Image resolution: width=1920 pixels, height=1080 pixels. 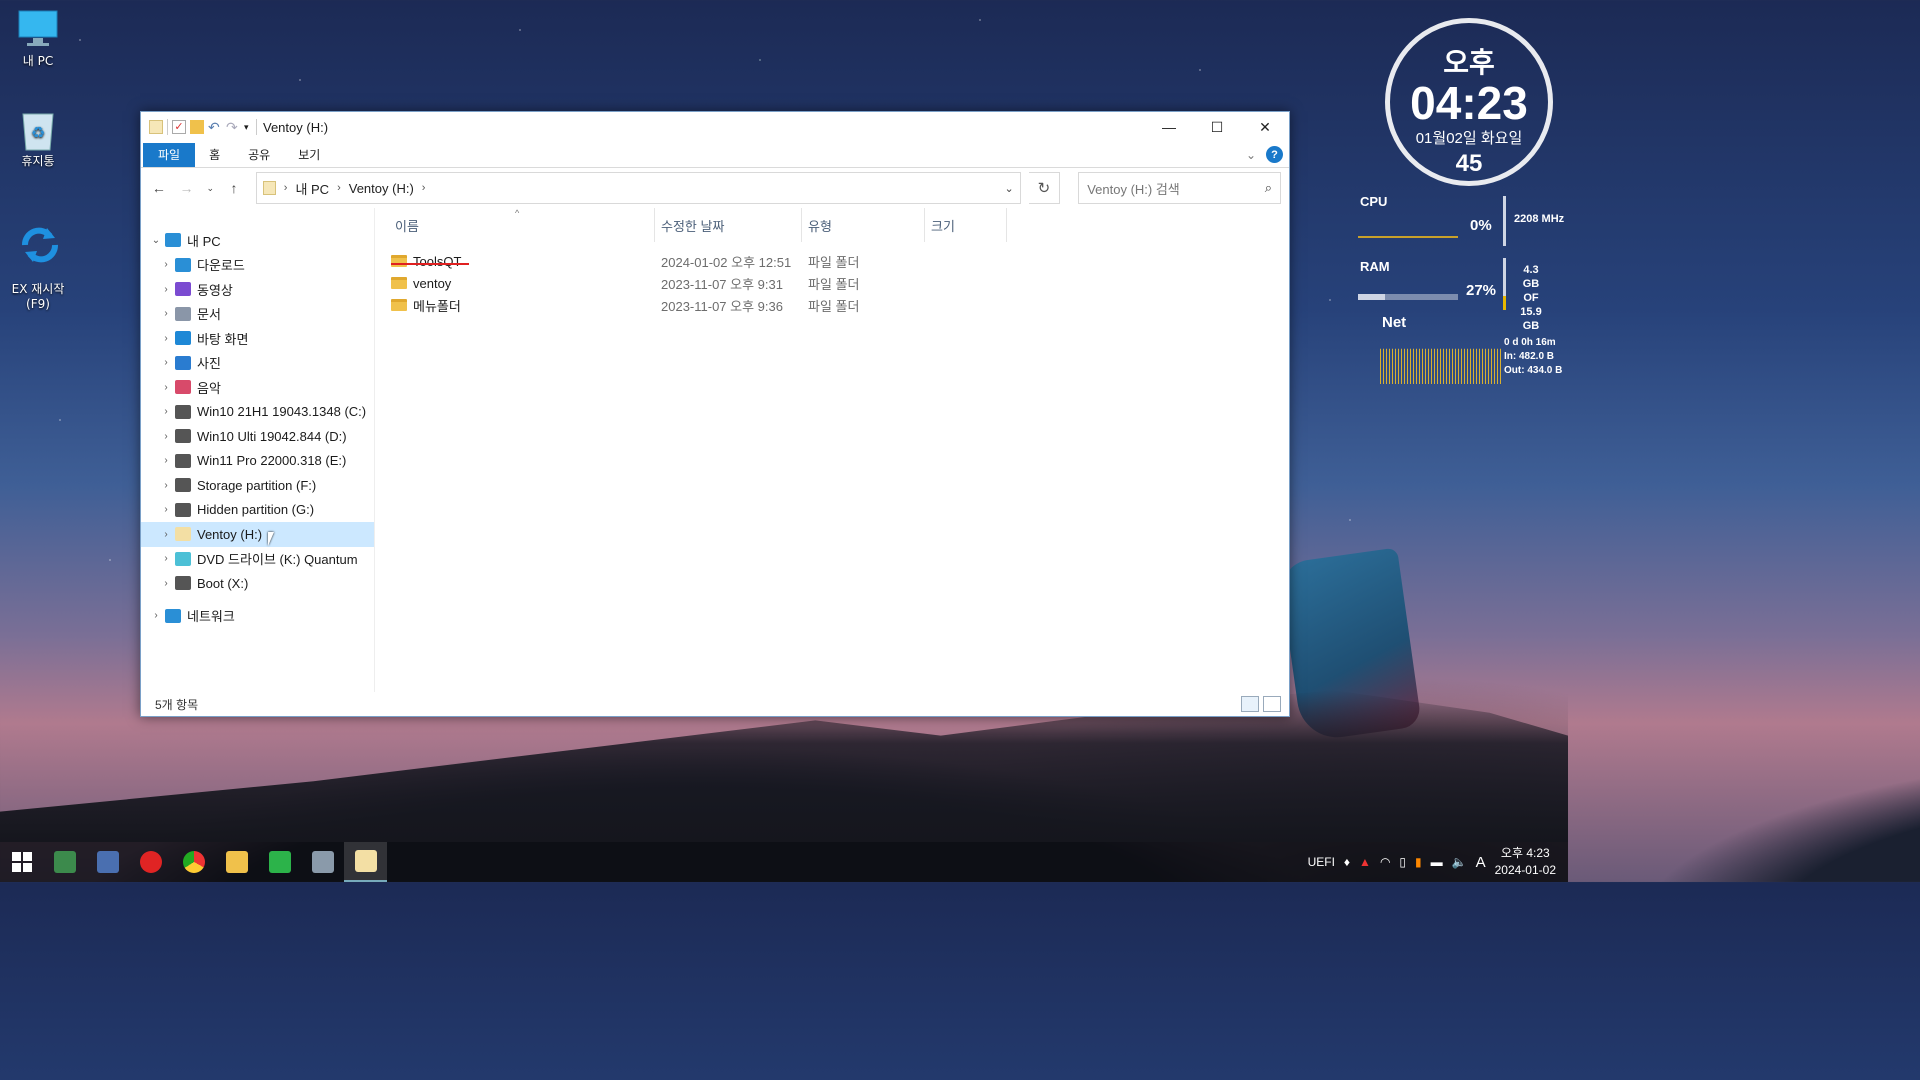 I want to click on file-row: 메뉴폴더 2023-11-07 오후 9:36 파일 폴더, so click(x=832, y=305).